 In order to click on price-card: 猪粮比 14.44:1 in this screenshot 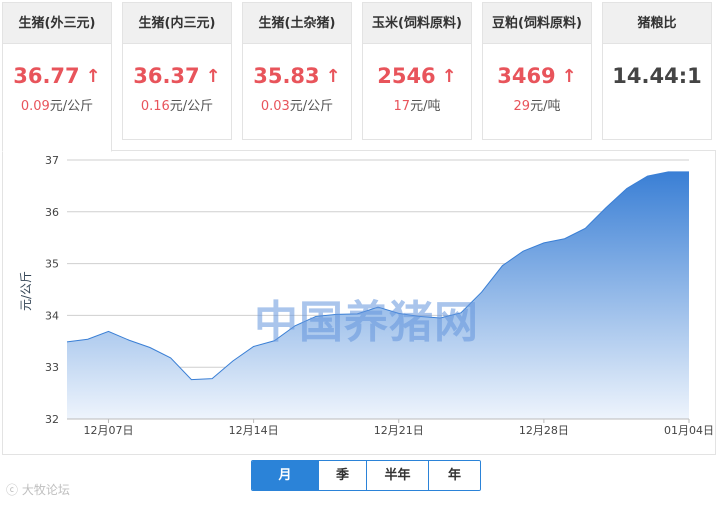, I will do `click(657, 71)`.